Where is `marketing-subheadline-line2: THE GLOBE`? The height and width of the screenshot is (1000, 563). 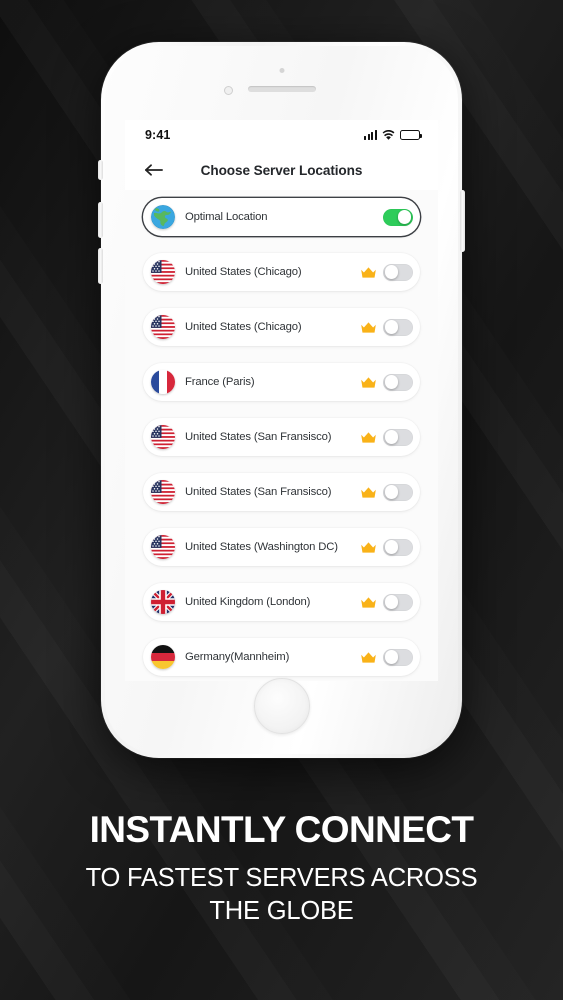
marketing-subheadline-line2: THE GLOBE is located at coordinates (281, 910).